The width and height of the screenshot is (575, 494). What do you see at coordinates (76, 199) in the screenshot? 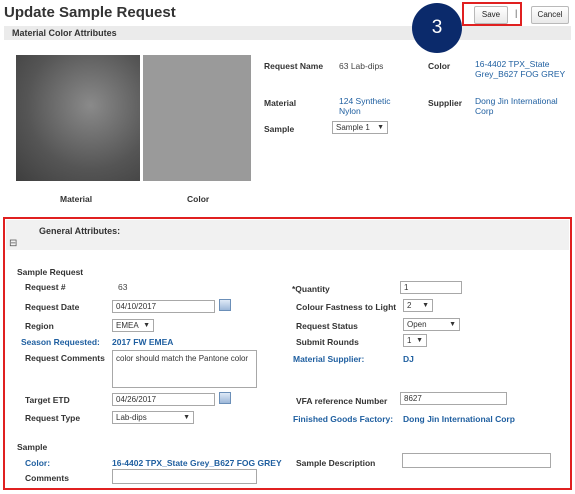
I see `material-caption: Material` at bounding box center [76, 199].